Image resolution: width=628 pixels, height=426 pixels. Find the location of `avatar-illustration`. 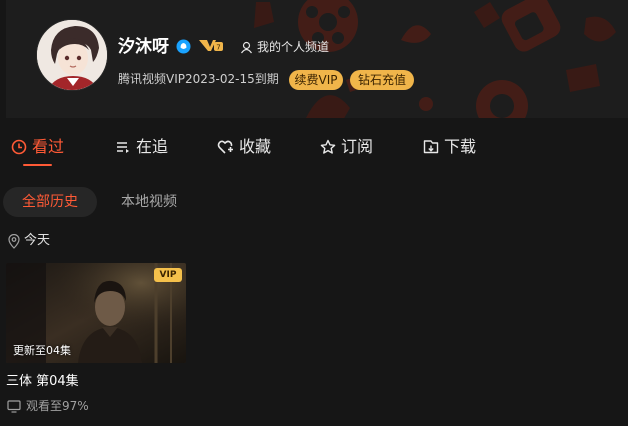

avatar-illustration is located at coordinates (72, 55).